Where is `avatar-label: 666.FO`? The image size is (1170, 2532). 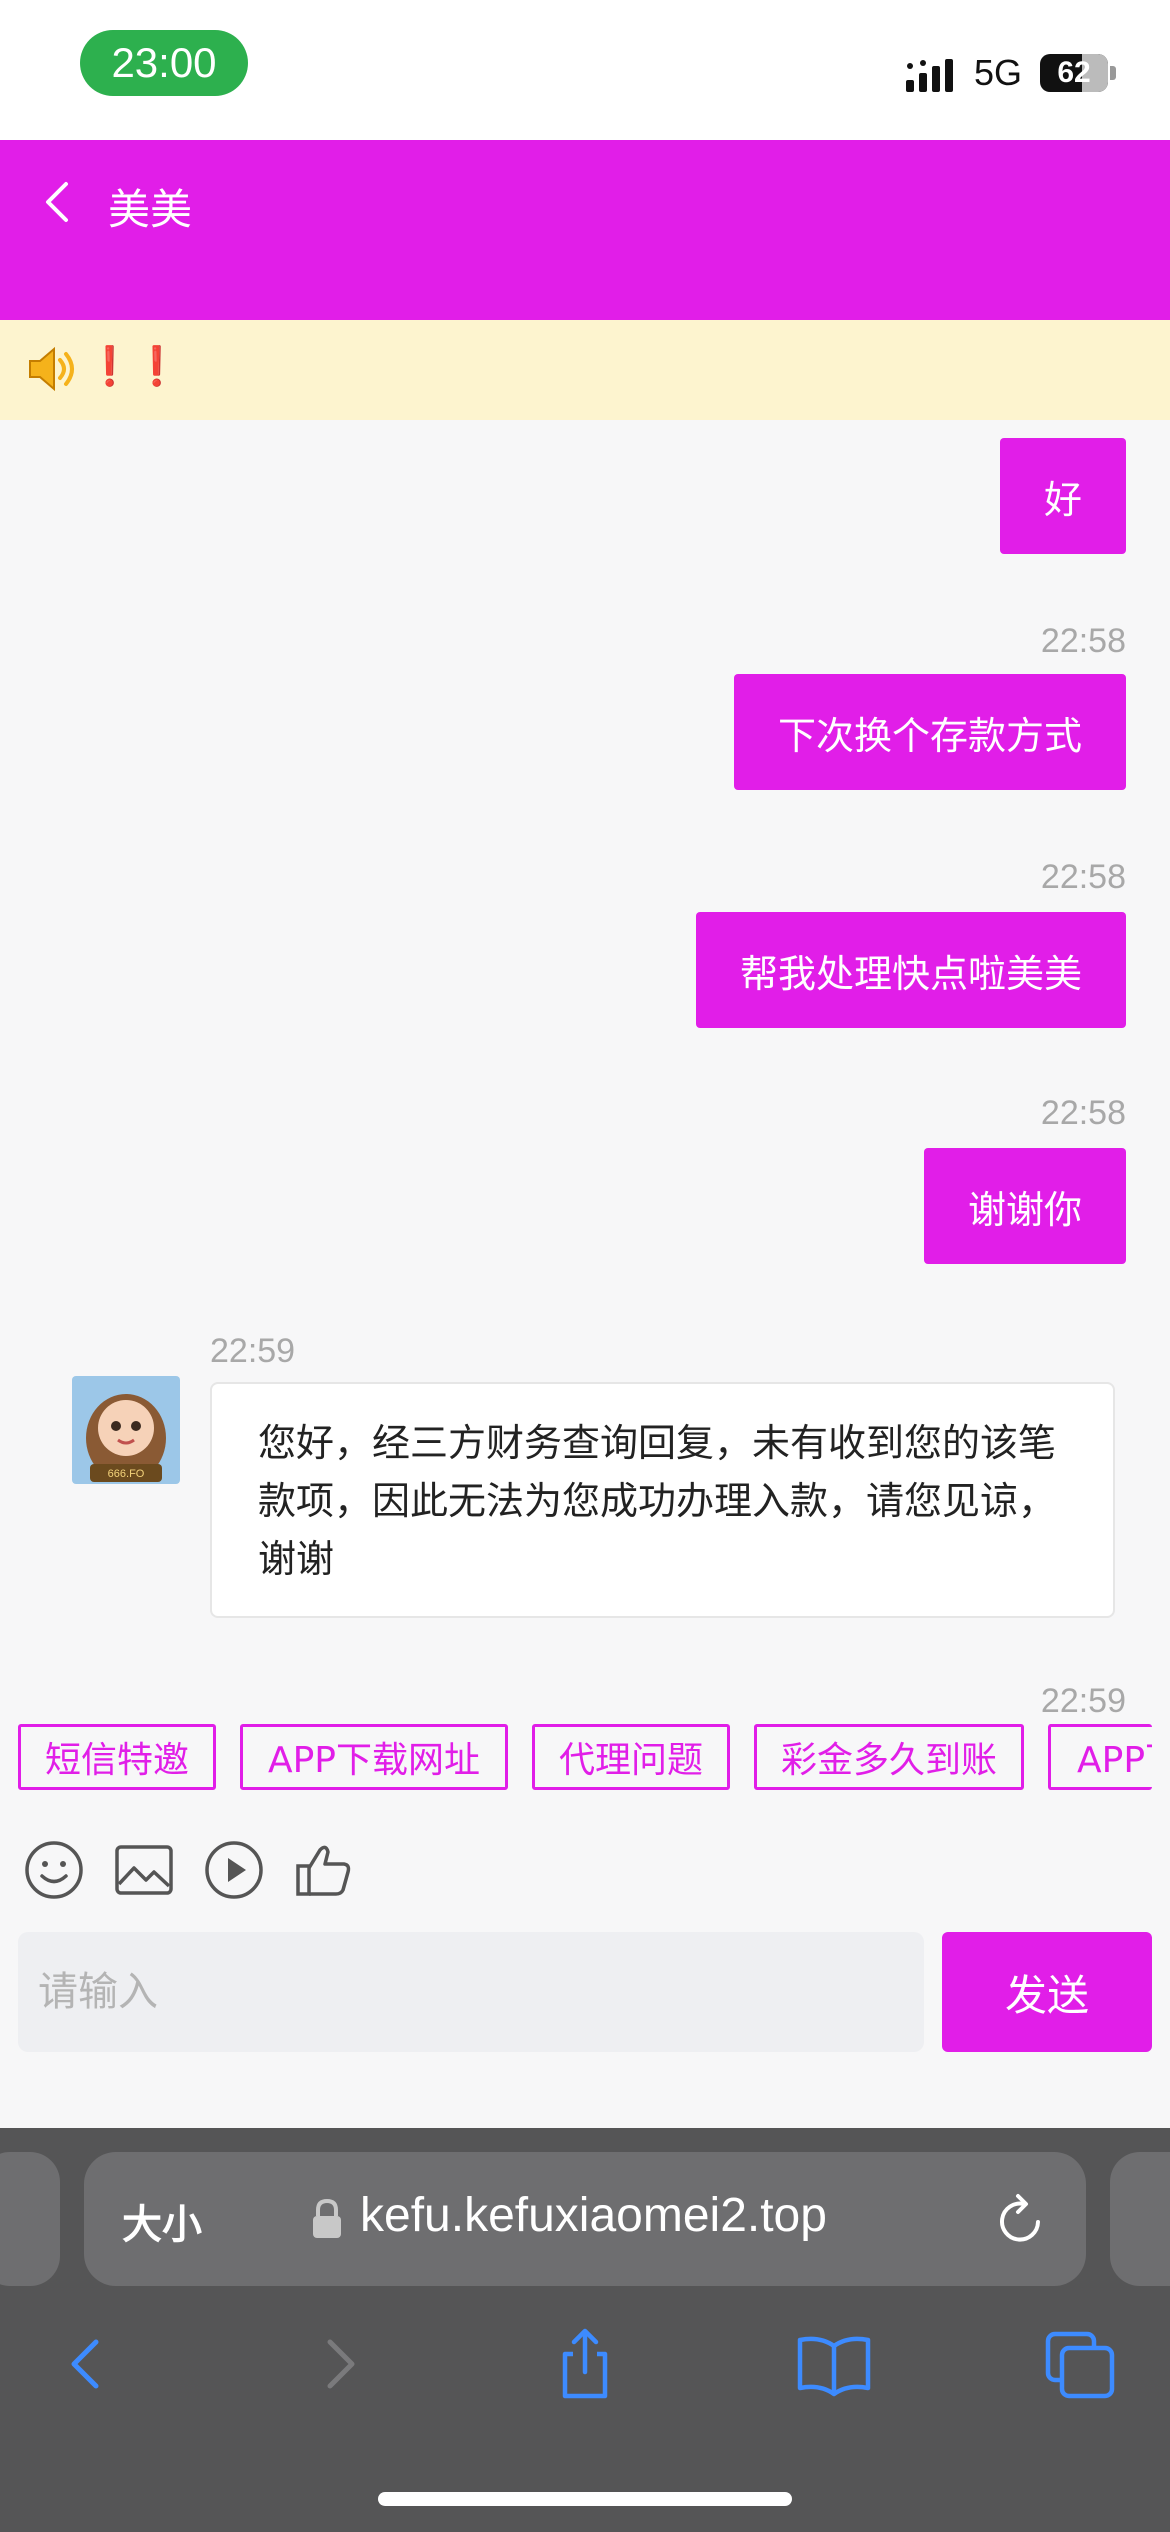
avatar-label: 666.FO is located at coordinates (126, 1474).